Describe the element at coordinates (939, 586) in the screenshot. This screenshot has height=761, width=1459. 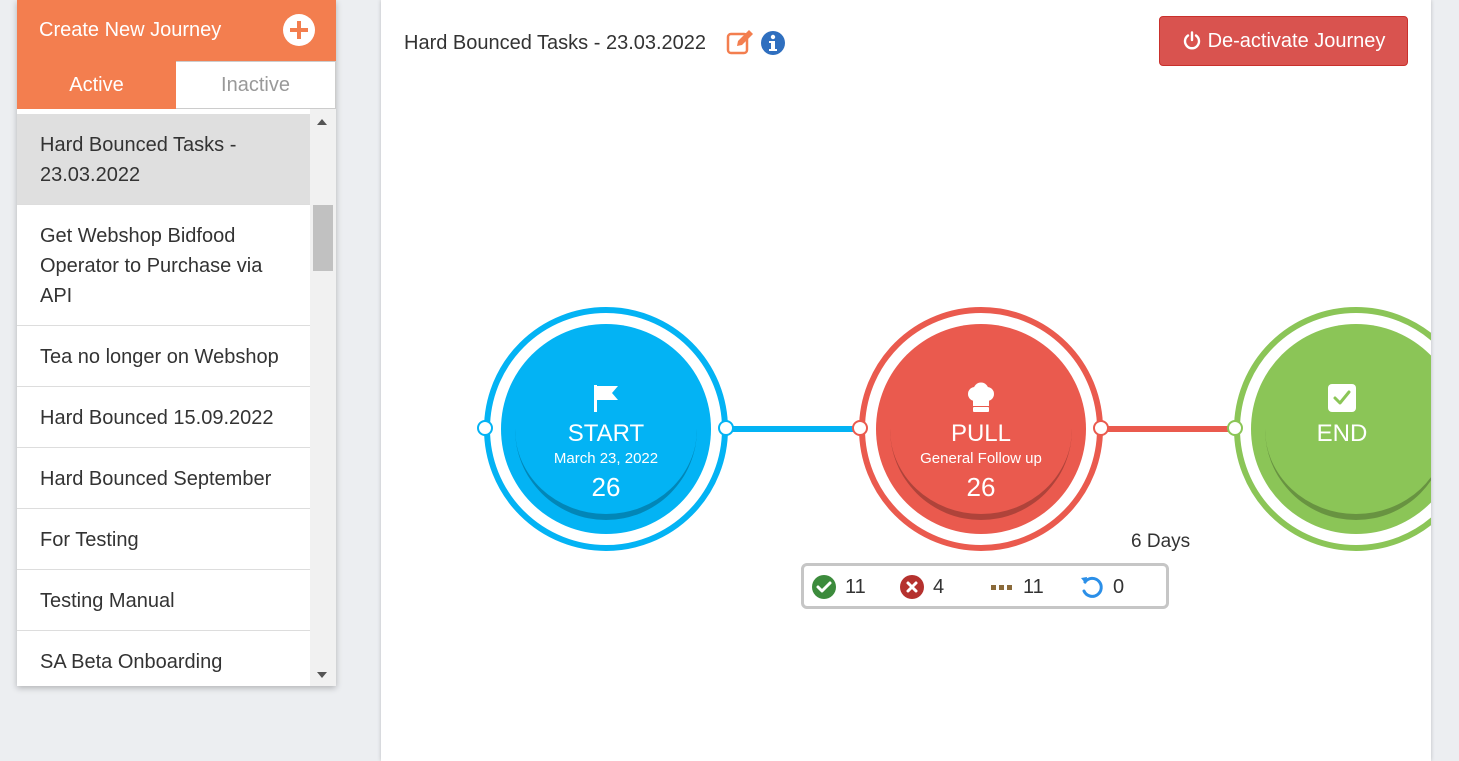
I see `failed-count: 4` at that location.